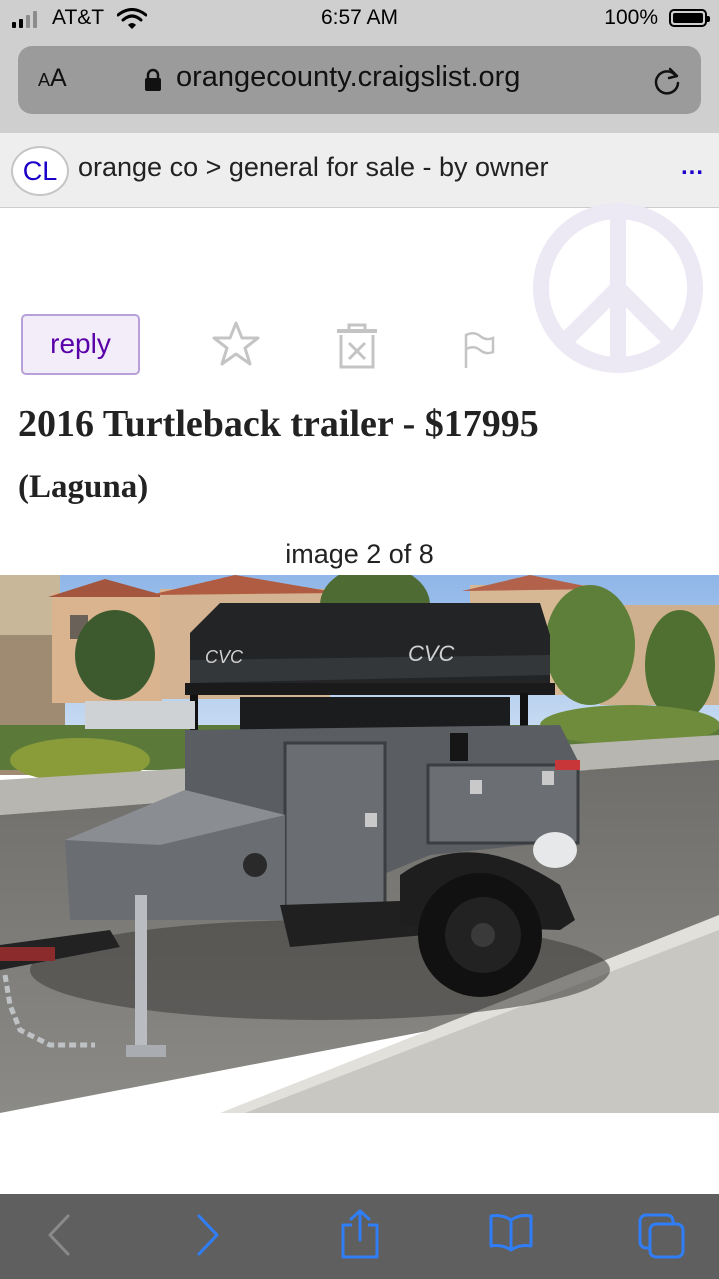  I want to click on browser-toolbar, so click(359, 1236).